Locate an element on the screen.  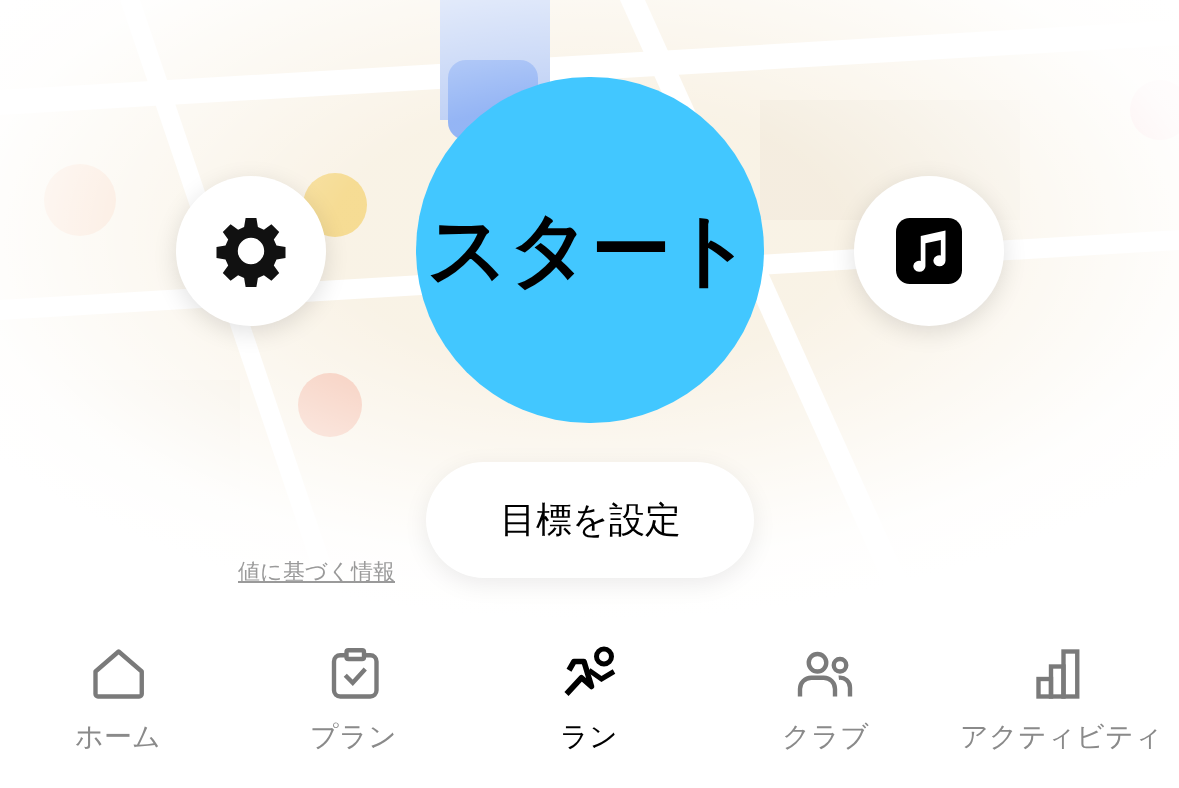
music-icon is located at coordinates (929, 251).